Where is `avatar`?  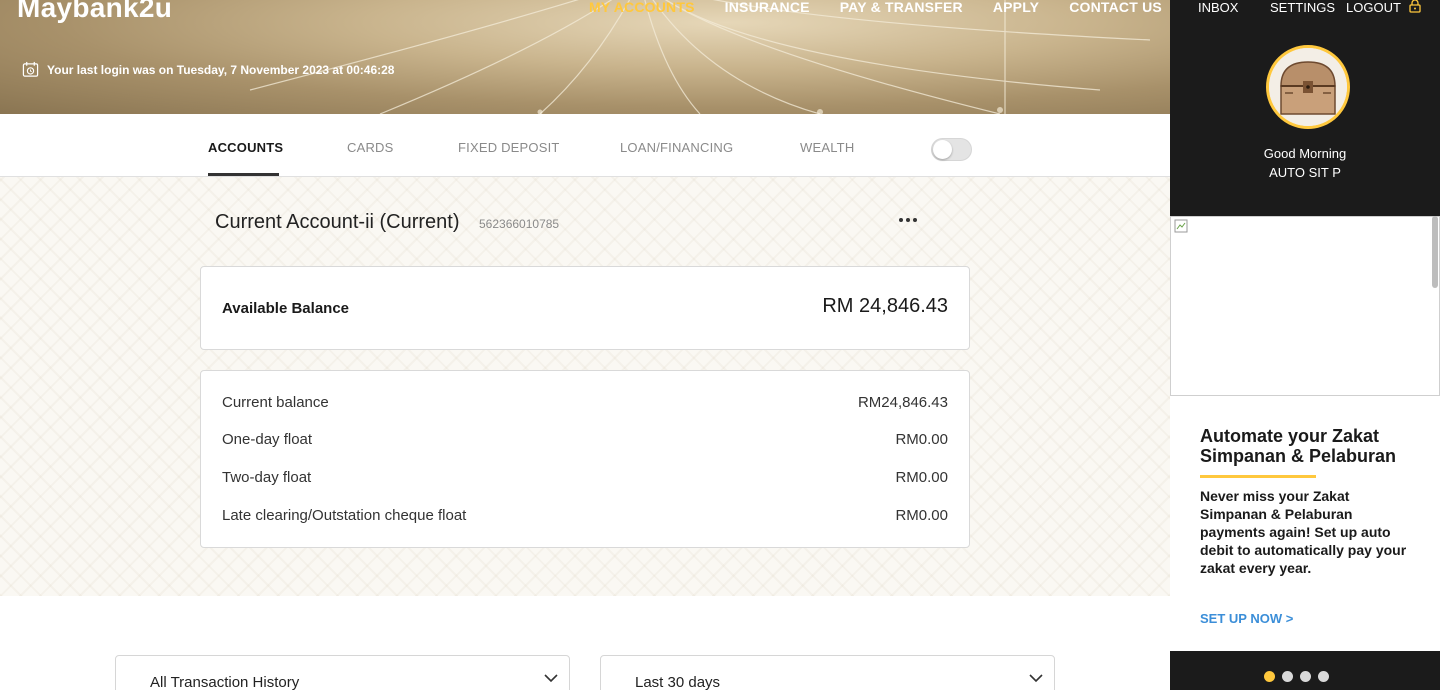 avatar is located at coordinates (1308, 87).